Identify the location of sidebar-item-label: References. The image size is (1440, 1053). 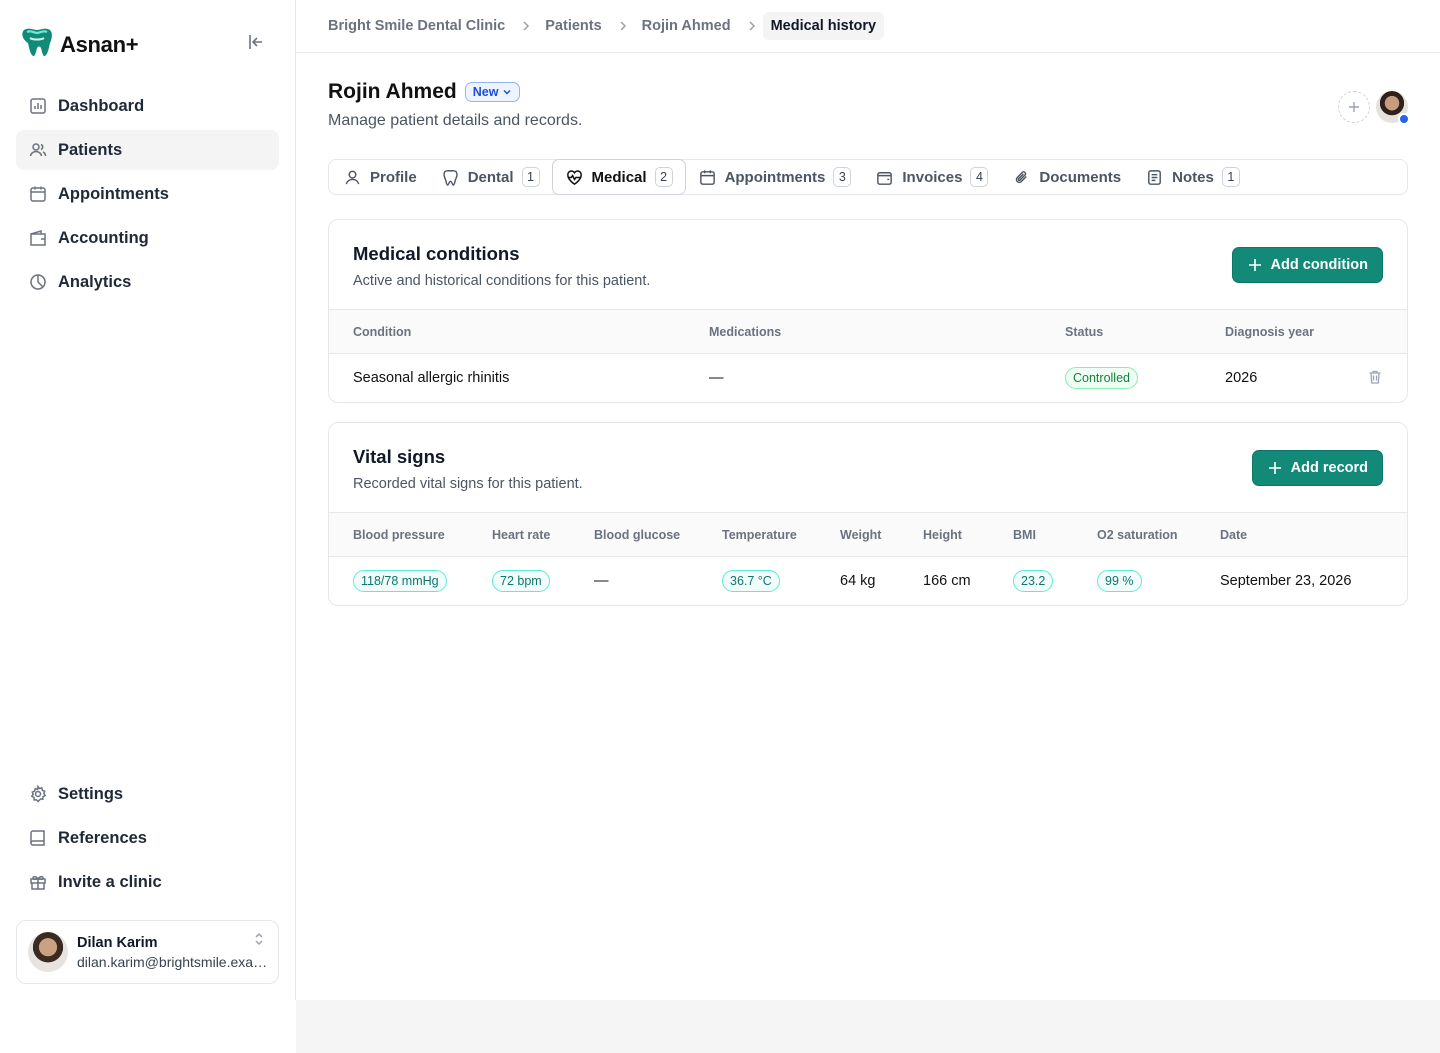
(102, 837).